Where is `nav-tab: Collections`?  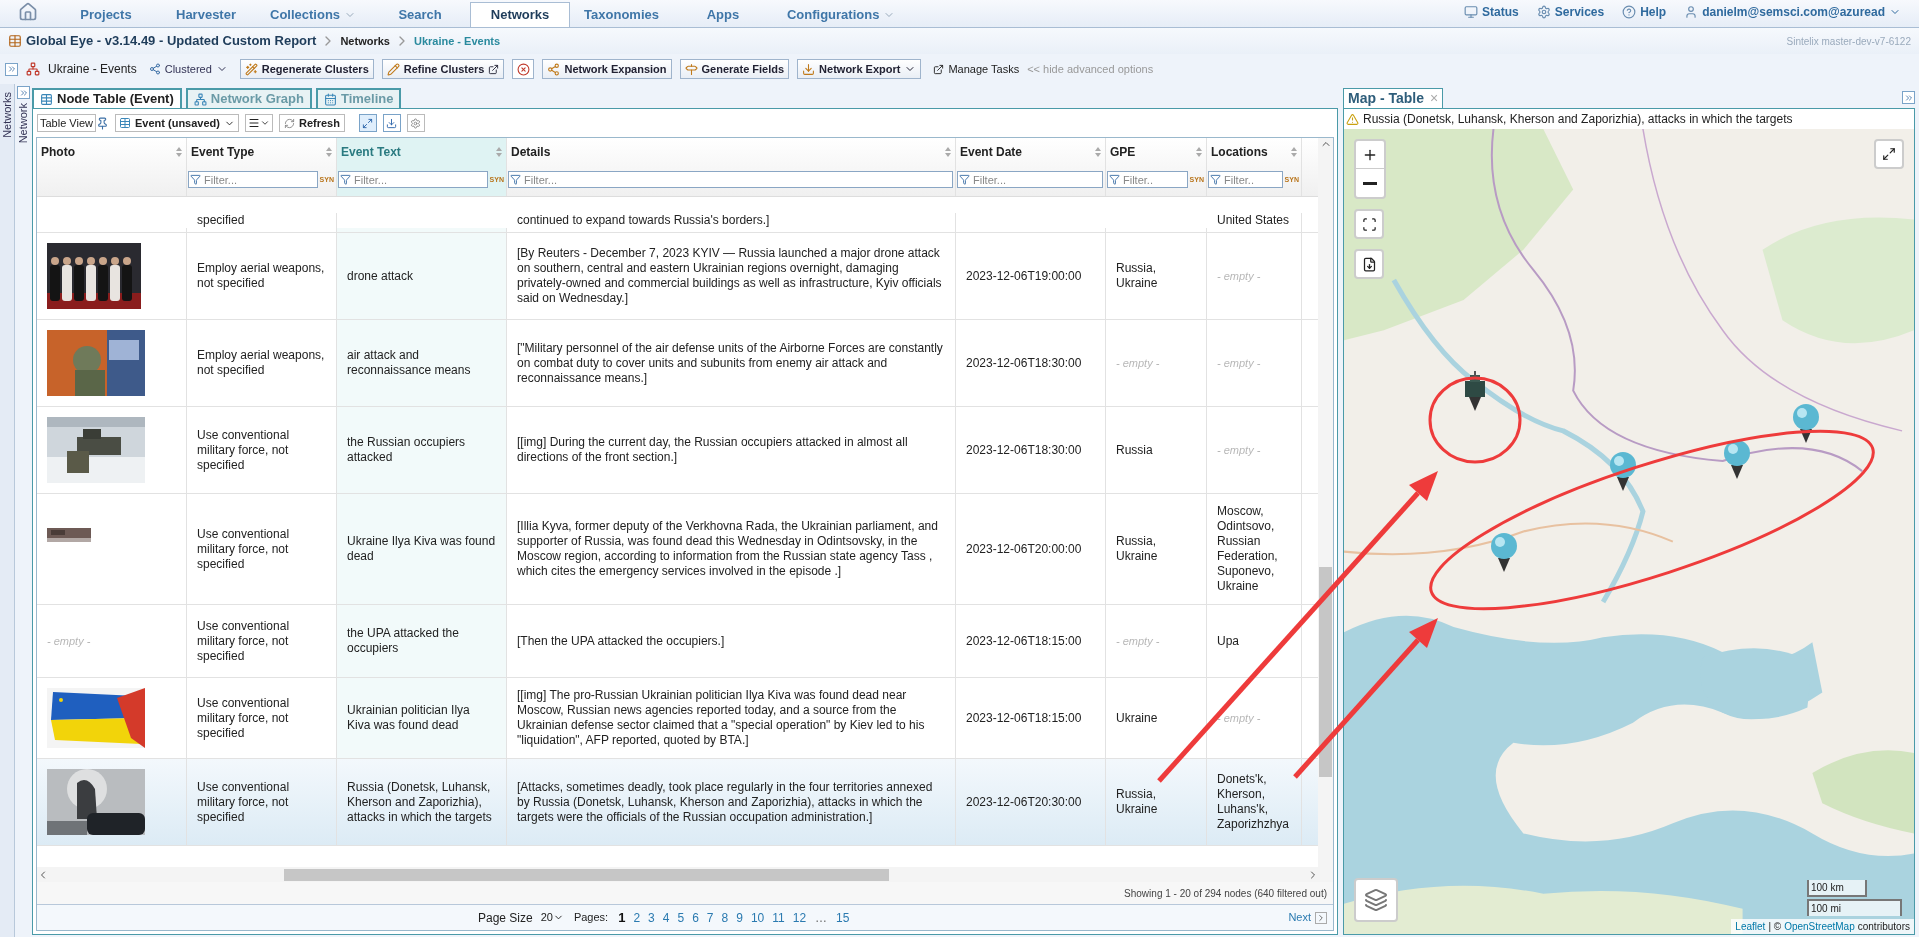
nav-tab: Collections is located at coordinates (313, 14).